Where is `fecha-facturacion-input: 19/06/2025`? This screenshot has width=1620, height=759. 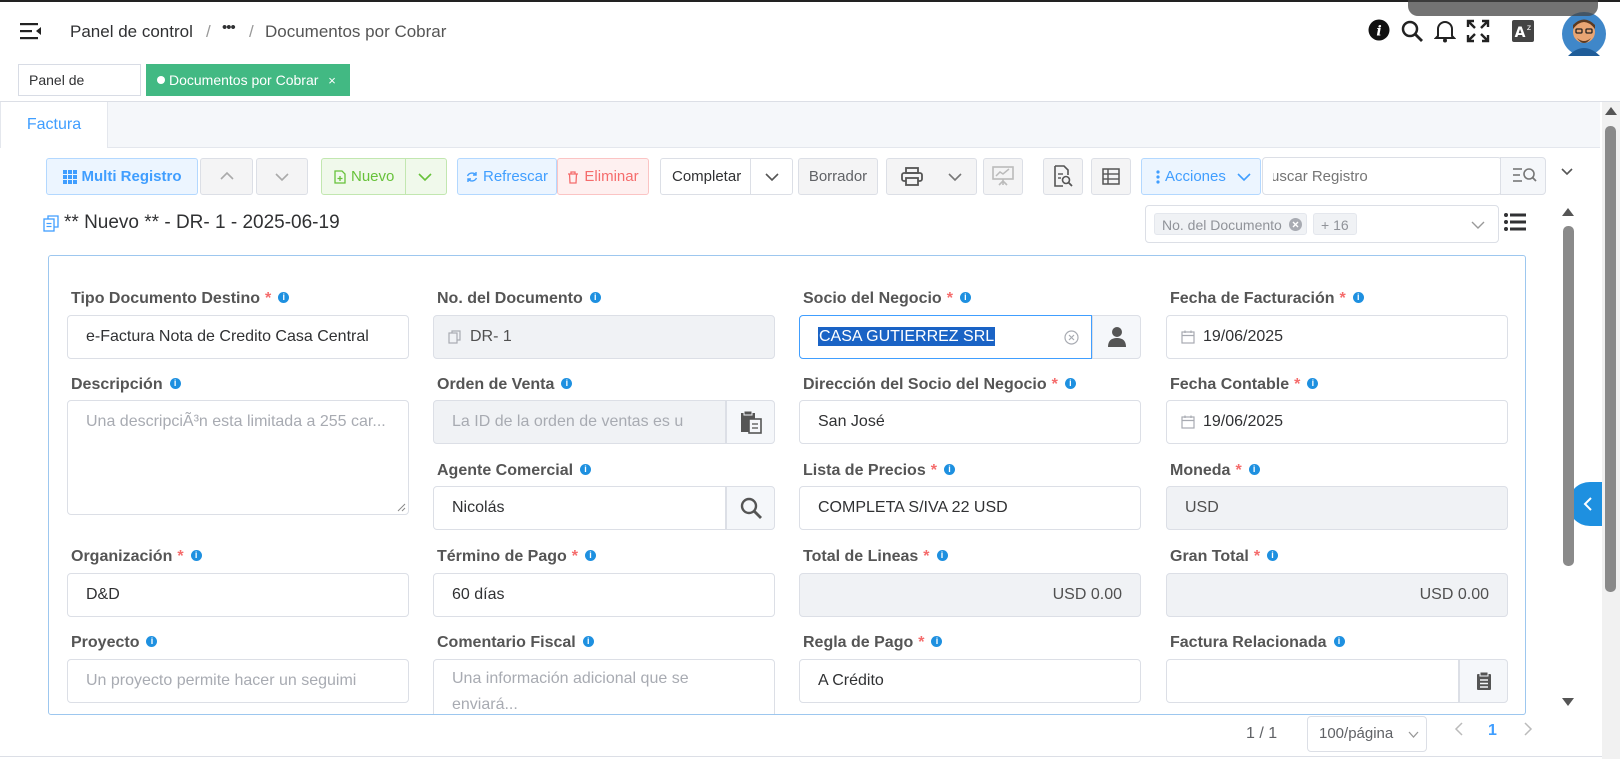
fecha-facturacion-input: 19/06/2025 is located at coordinates (1337, 337).